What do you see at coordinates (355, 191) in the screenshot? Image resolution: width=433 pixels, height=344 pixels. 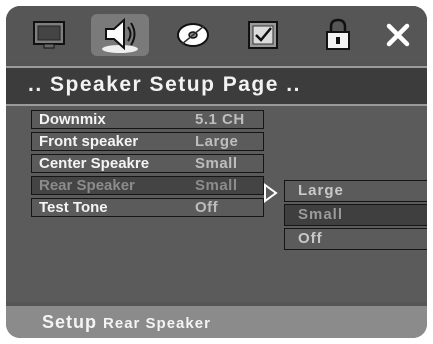 I see `option-large: Large` at bounding box center [355, 191].